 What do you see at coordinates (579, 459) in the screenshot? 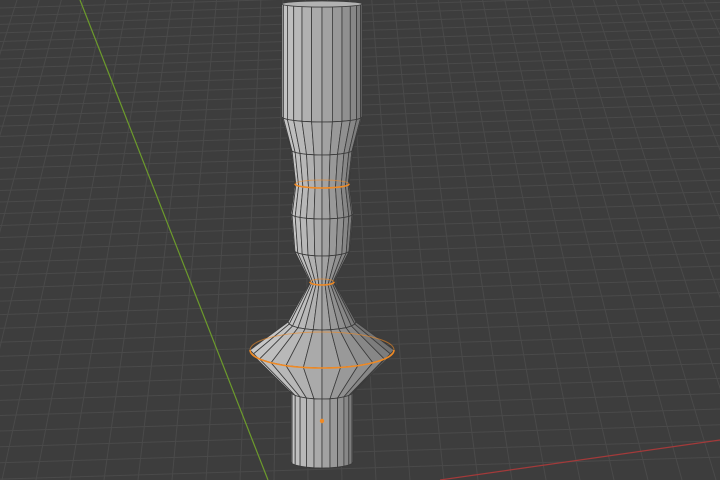
I see `x-axis-line` at bounding box center [579, 459].